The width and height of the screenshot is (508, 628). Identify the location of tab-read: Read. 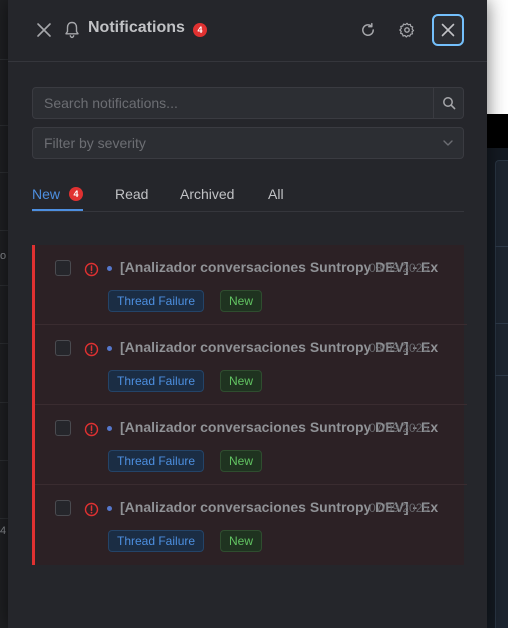
(131, 194).